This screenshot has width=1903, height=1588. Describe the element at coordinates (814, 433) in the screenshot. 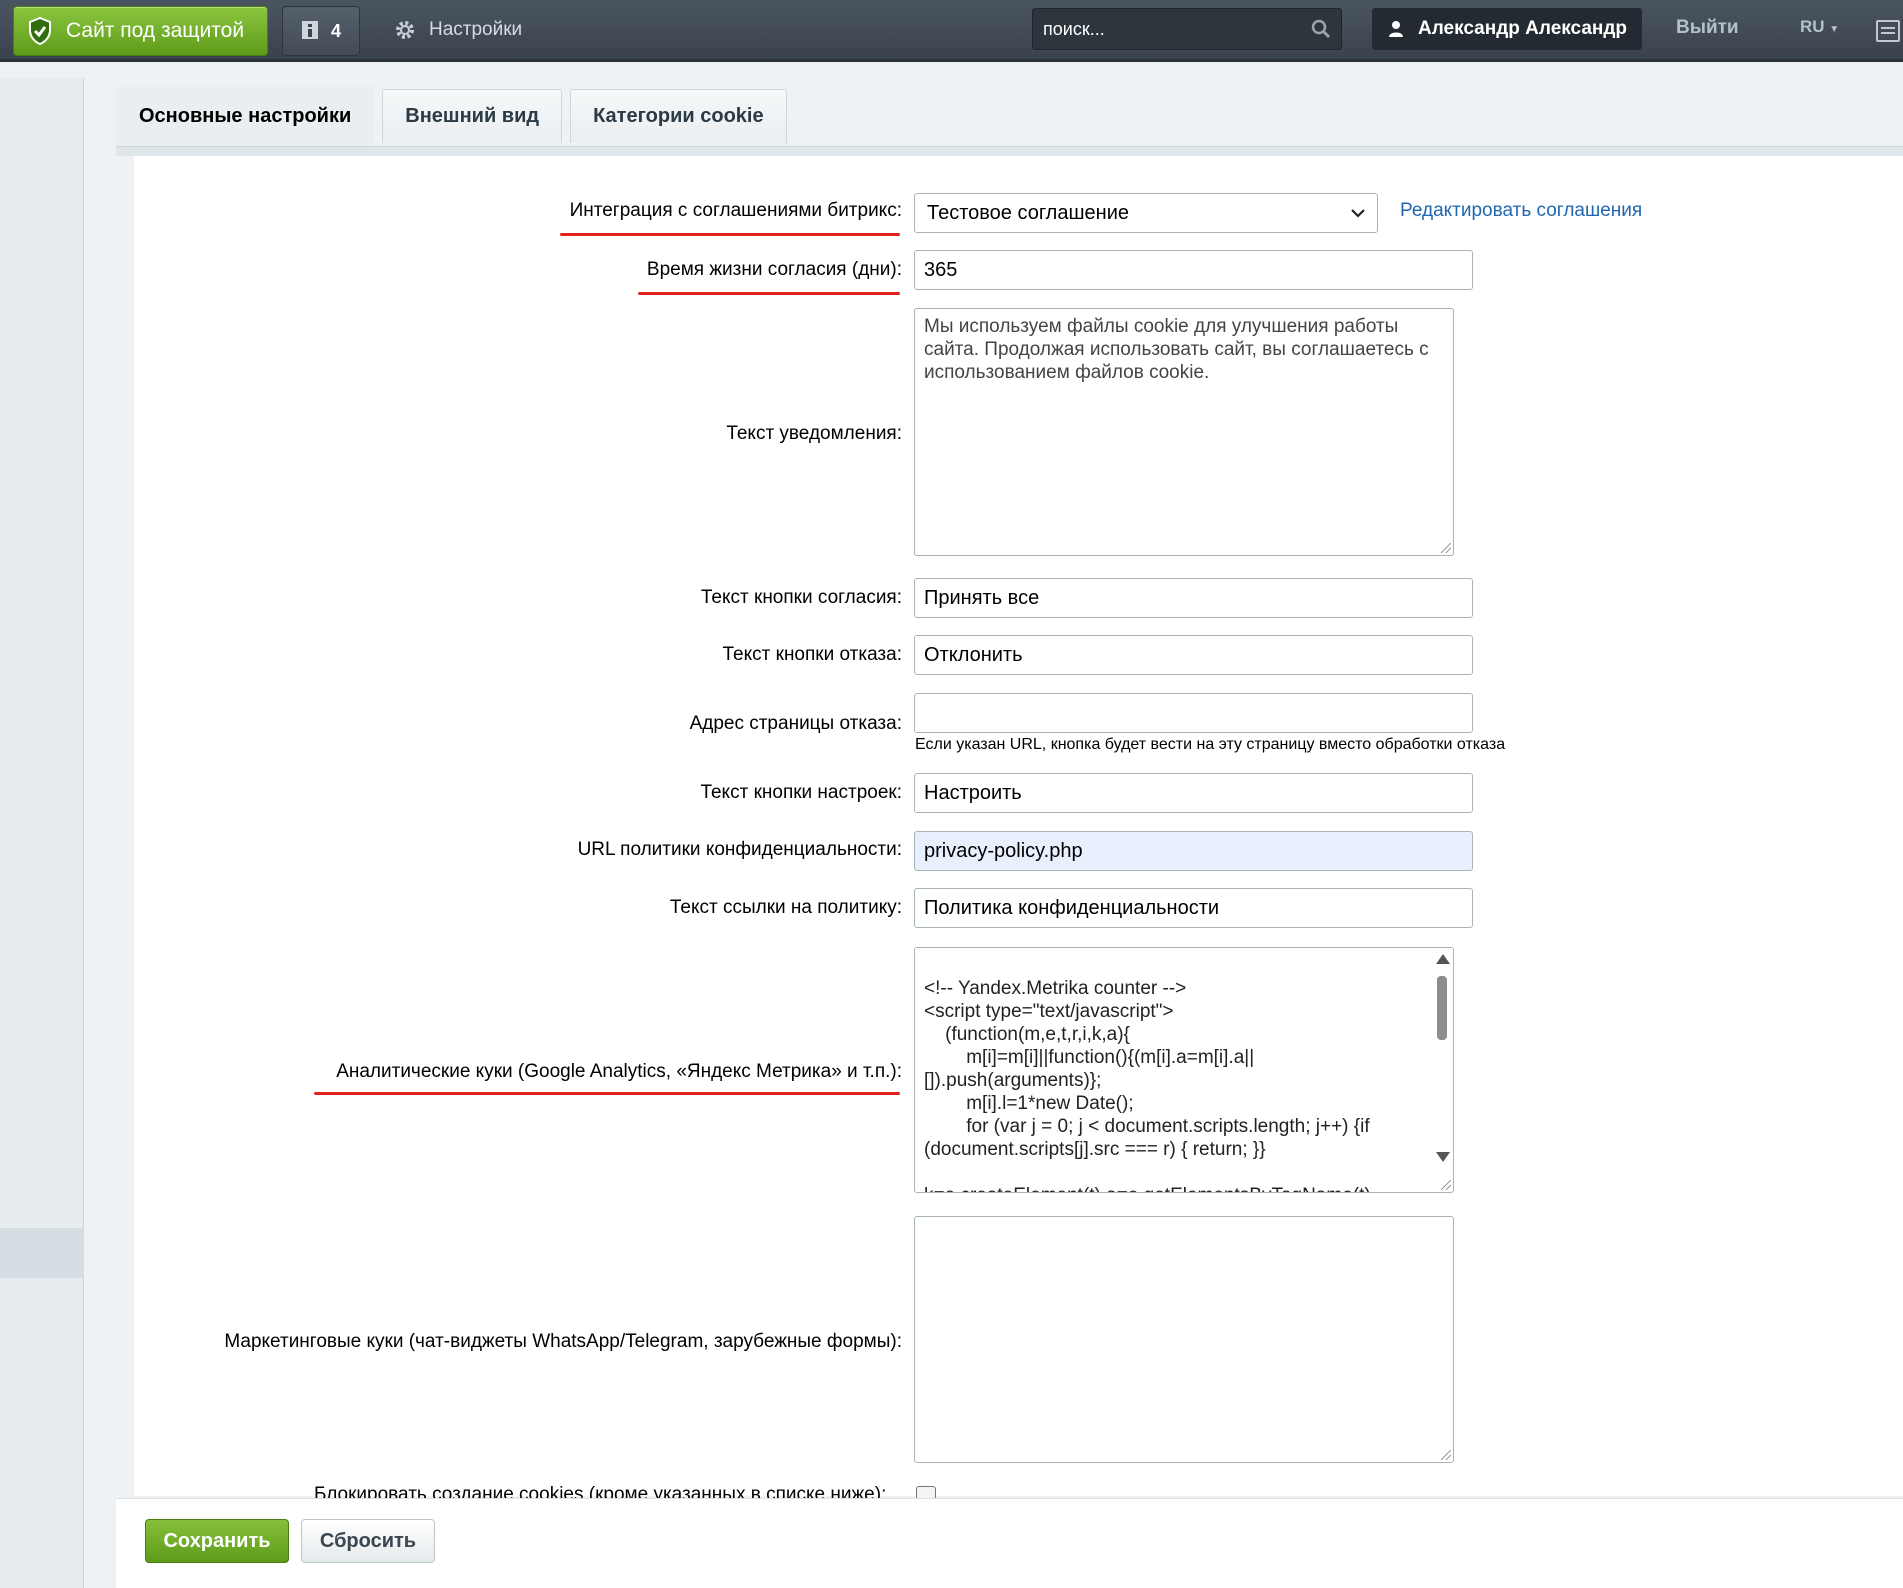

I see `notice-label: Текст уведомления:` at that location.